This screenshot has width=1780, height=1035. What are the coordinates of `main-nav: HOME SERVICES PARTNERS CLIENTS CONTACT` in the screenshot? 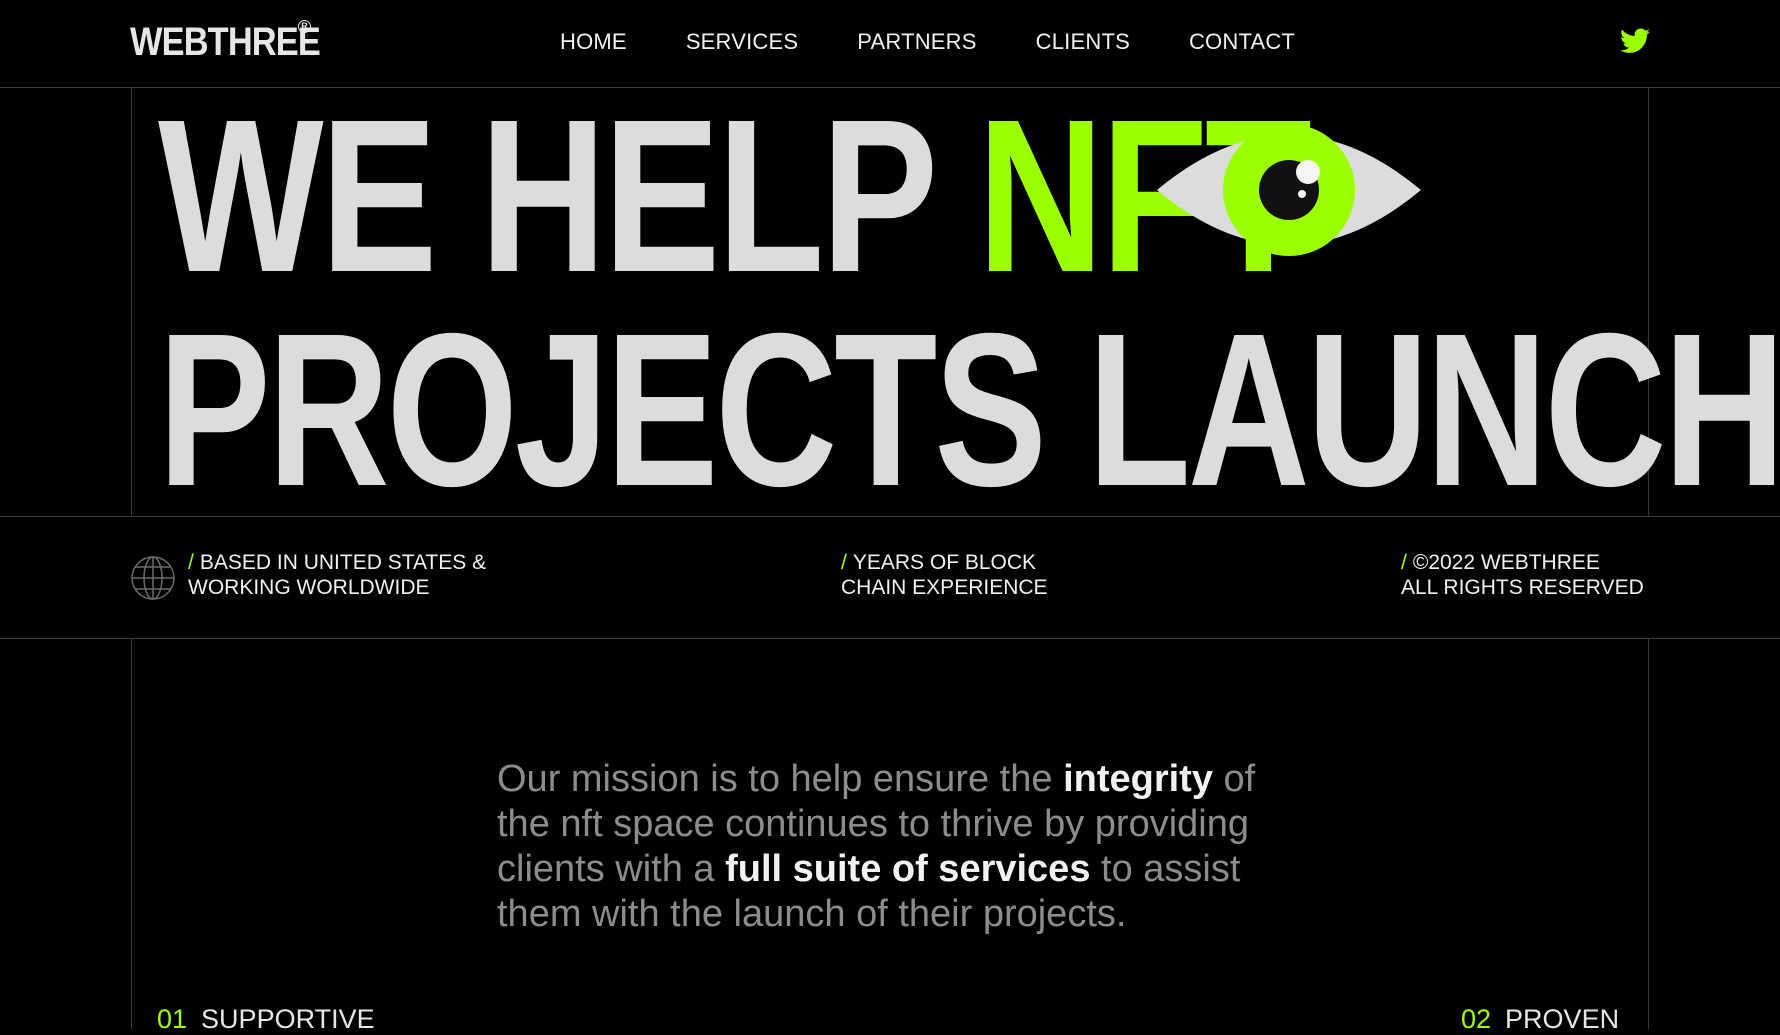 It's located at (957, 42).